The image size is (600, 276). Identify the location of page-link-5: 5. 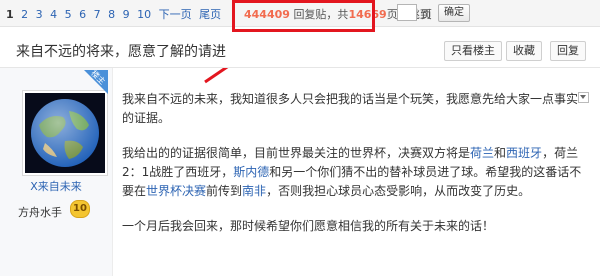
(68, 14).